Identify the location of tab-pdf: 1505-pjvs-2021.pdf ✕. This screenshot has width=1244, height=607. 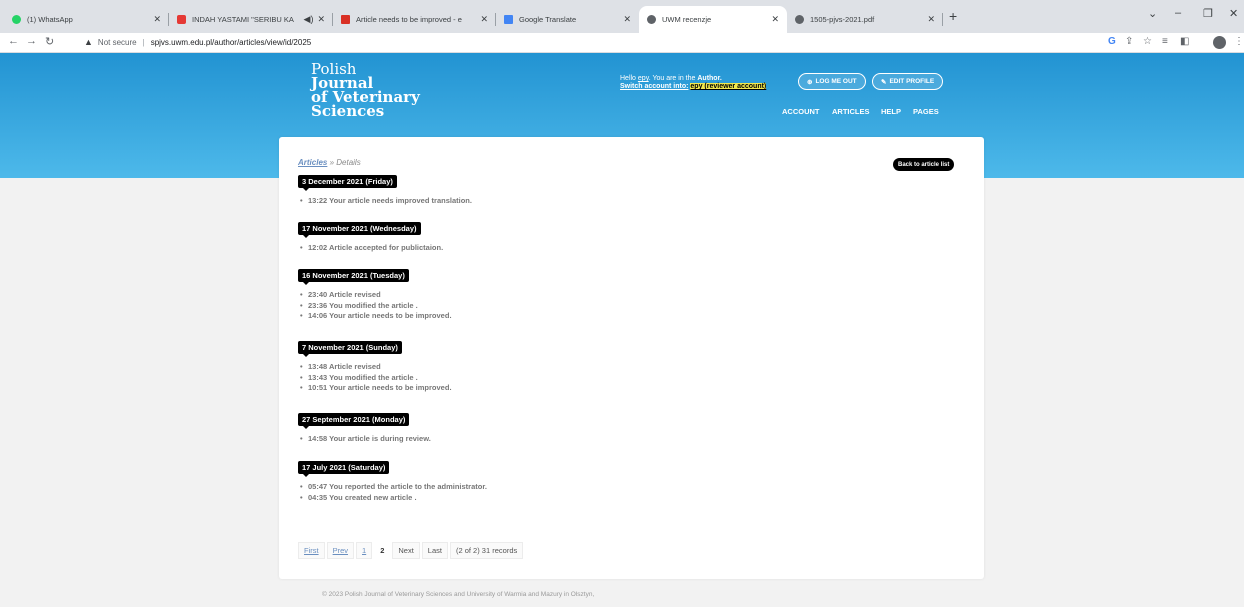
(865, 19).